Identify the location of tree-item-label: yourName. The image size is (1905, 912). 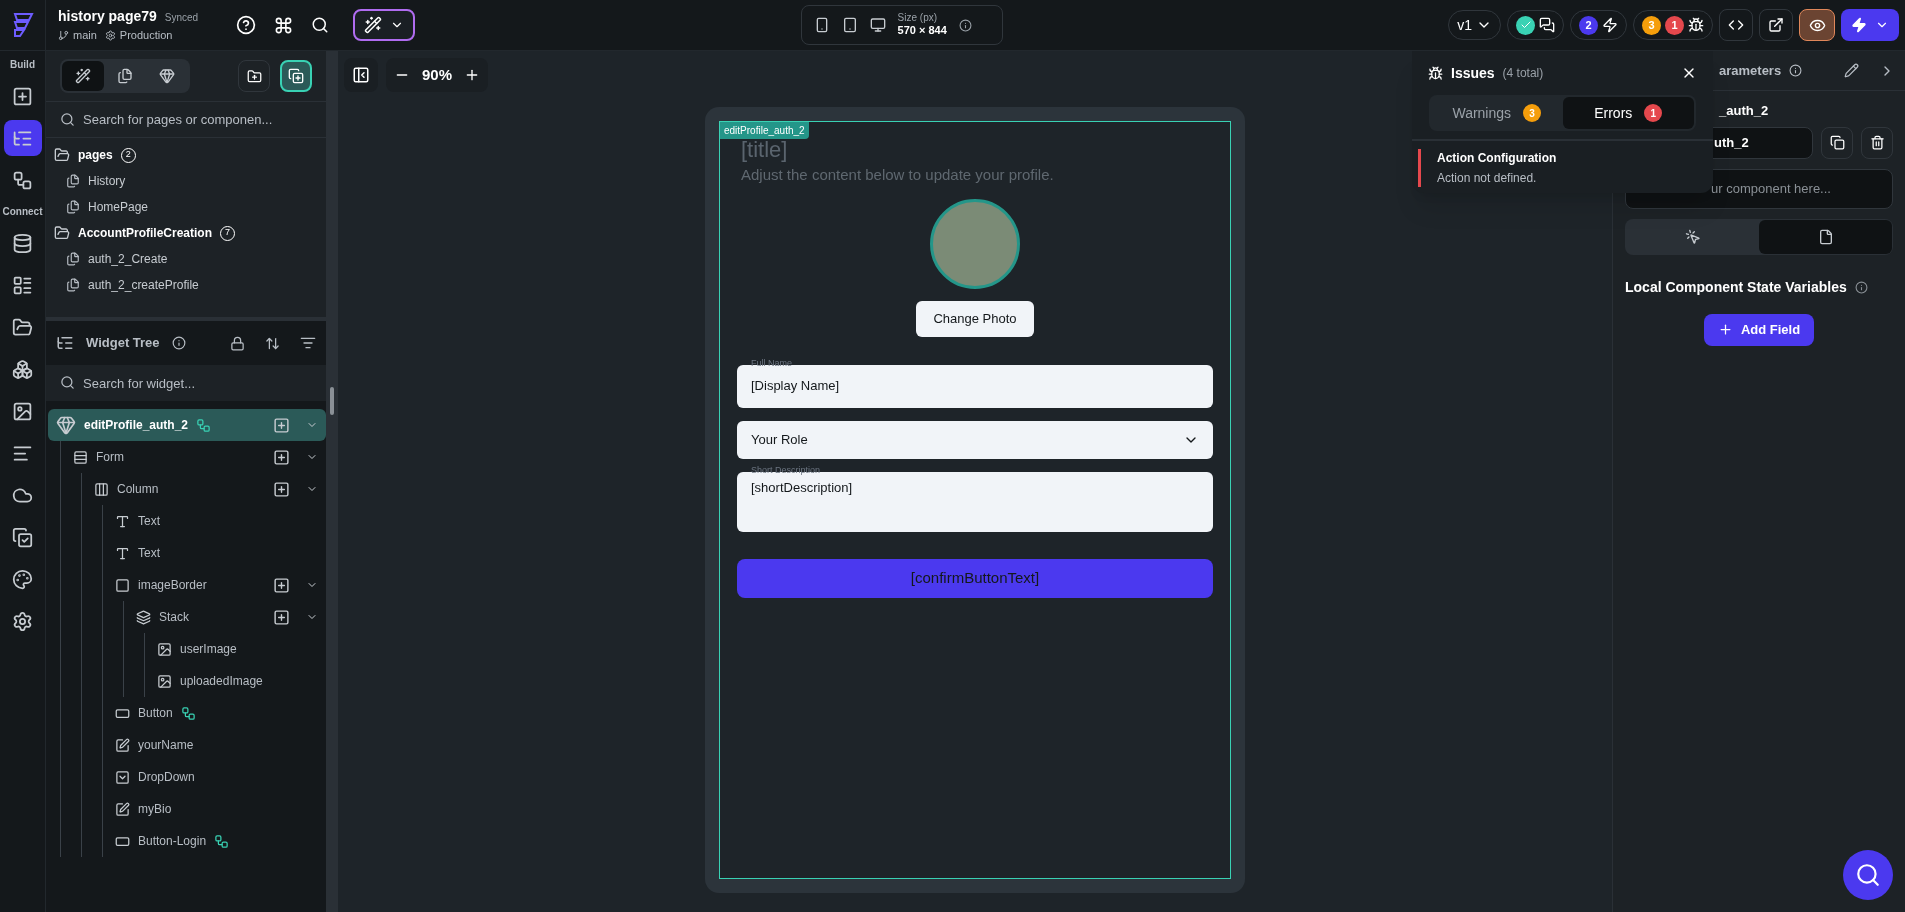
(166, 745).